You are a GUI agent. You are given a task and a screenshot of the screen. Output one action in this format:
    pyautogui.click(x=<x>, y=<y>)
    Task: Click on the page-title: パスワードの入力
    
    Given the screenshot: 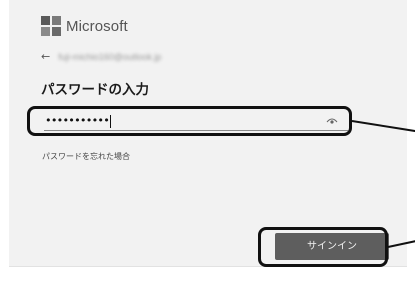 What is the action you would take?
    pyautogui.click(x=95, y=90)
    